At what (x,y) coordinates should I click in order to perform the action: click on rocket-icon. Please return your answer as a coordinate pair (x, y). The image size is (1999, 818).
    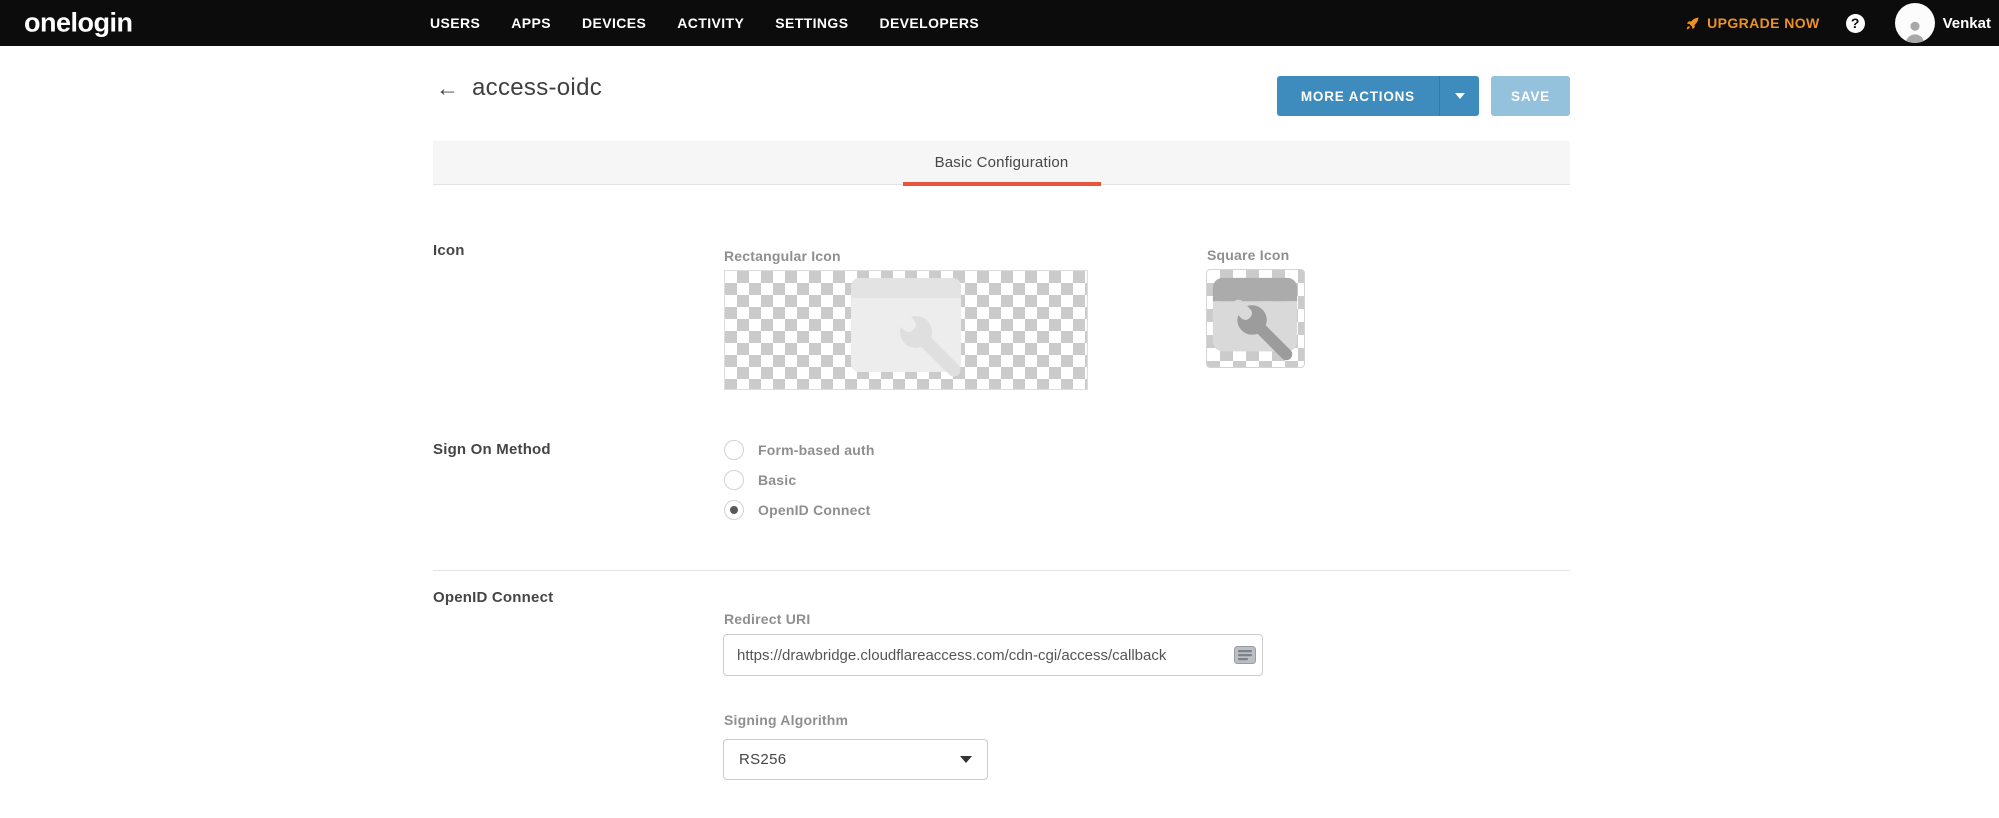
    Looking at the image, I should click on (1692, 23).